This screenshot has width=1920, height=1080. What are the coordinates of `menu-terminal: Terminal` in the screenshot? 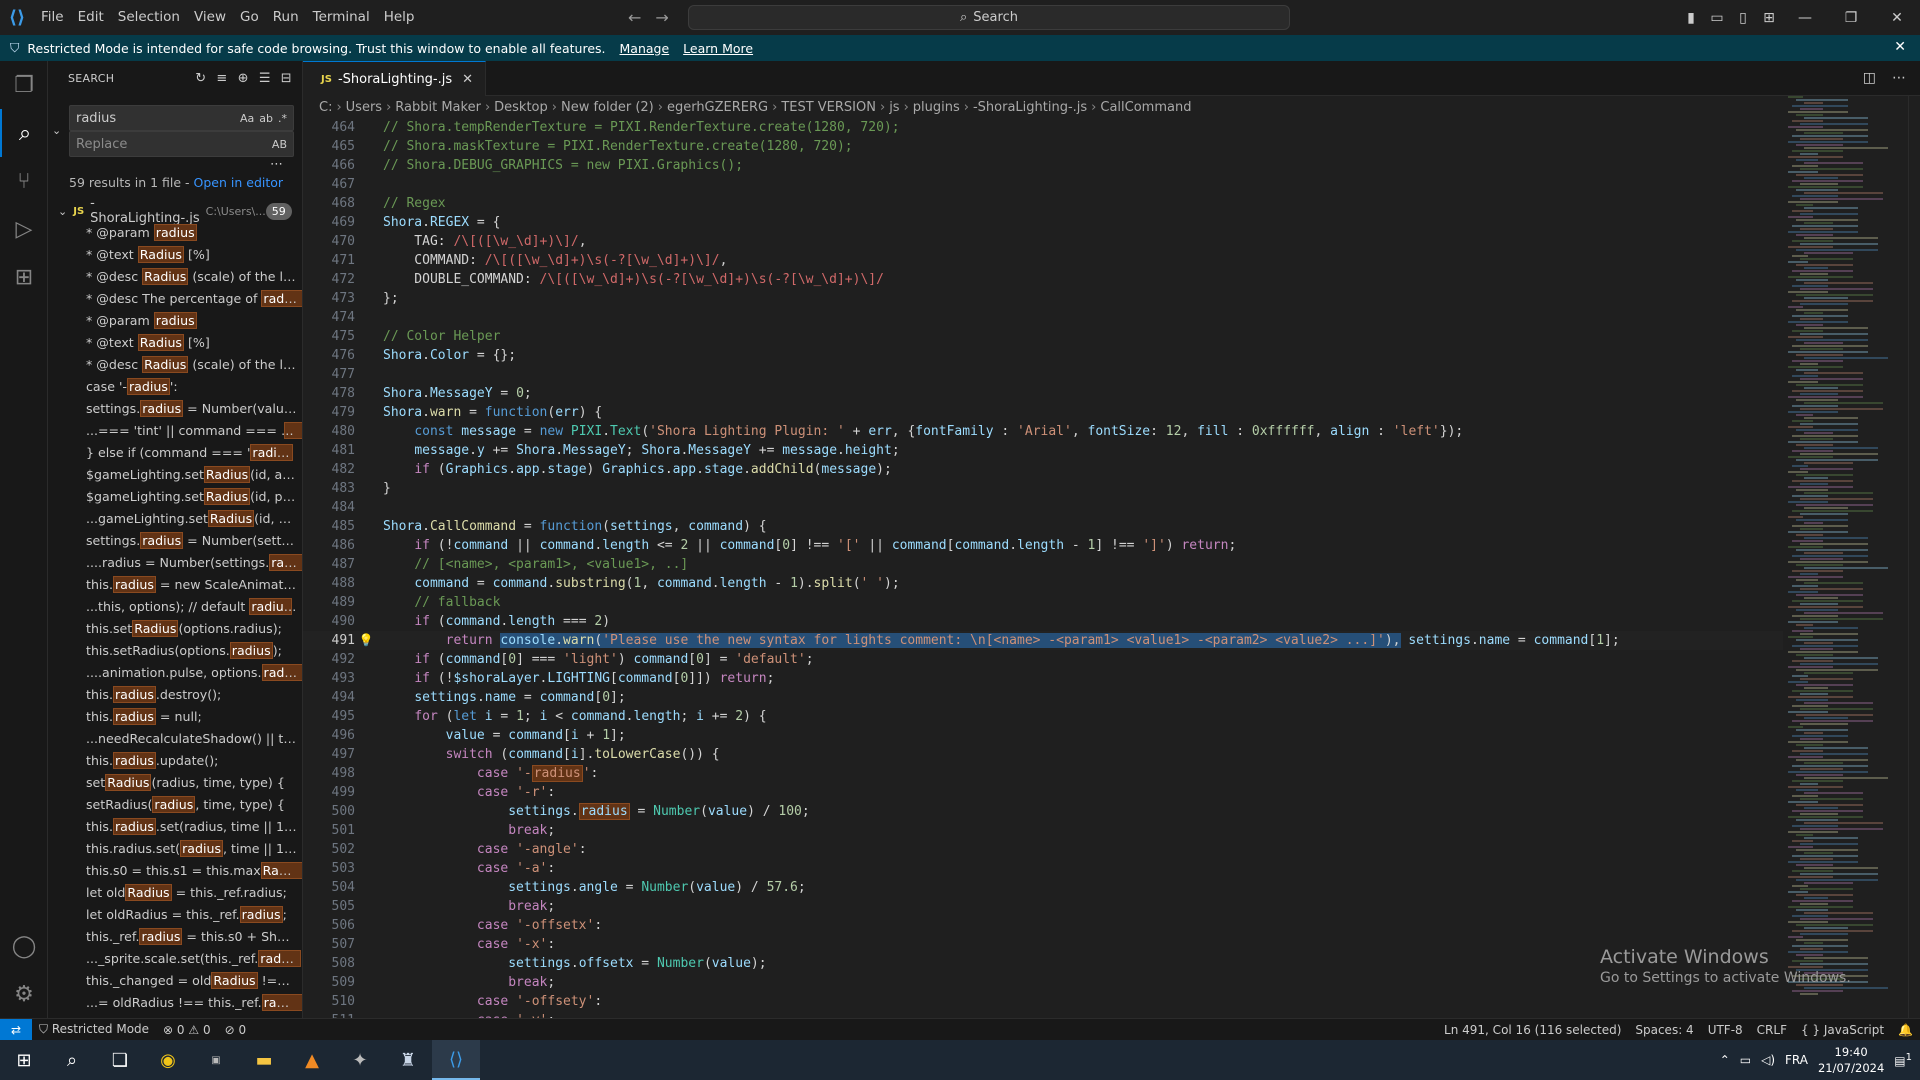 It's located at (341, 17).